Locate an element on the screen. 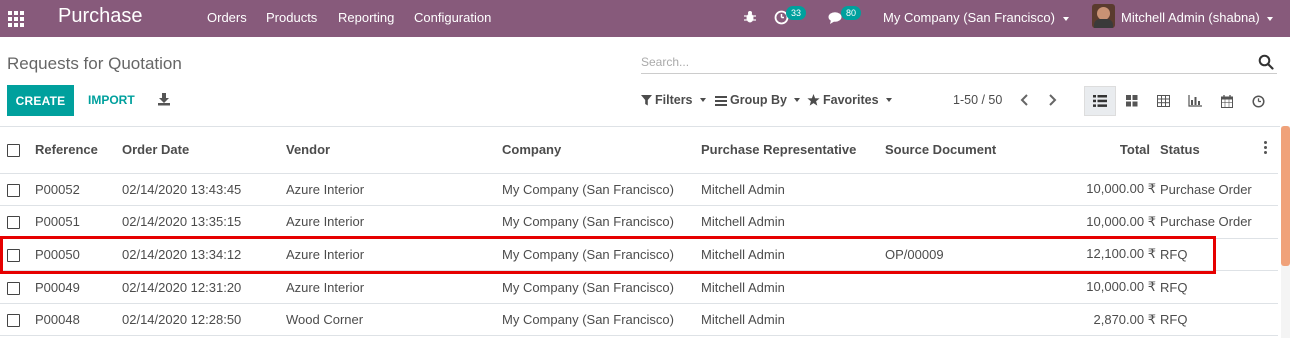  menu-configuration: Configuration is located at coordinates (452, 17).